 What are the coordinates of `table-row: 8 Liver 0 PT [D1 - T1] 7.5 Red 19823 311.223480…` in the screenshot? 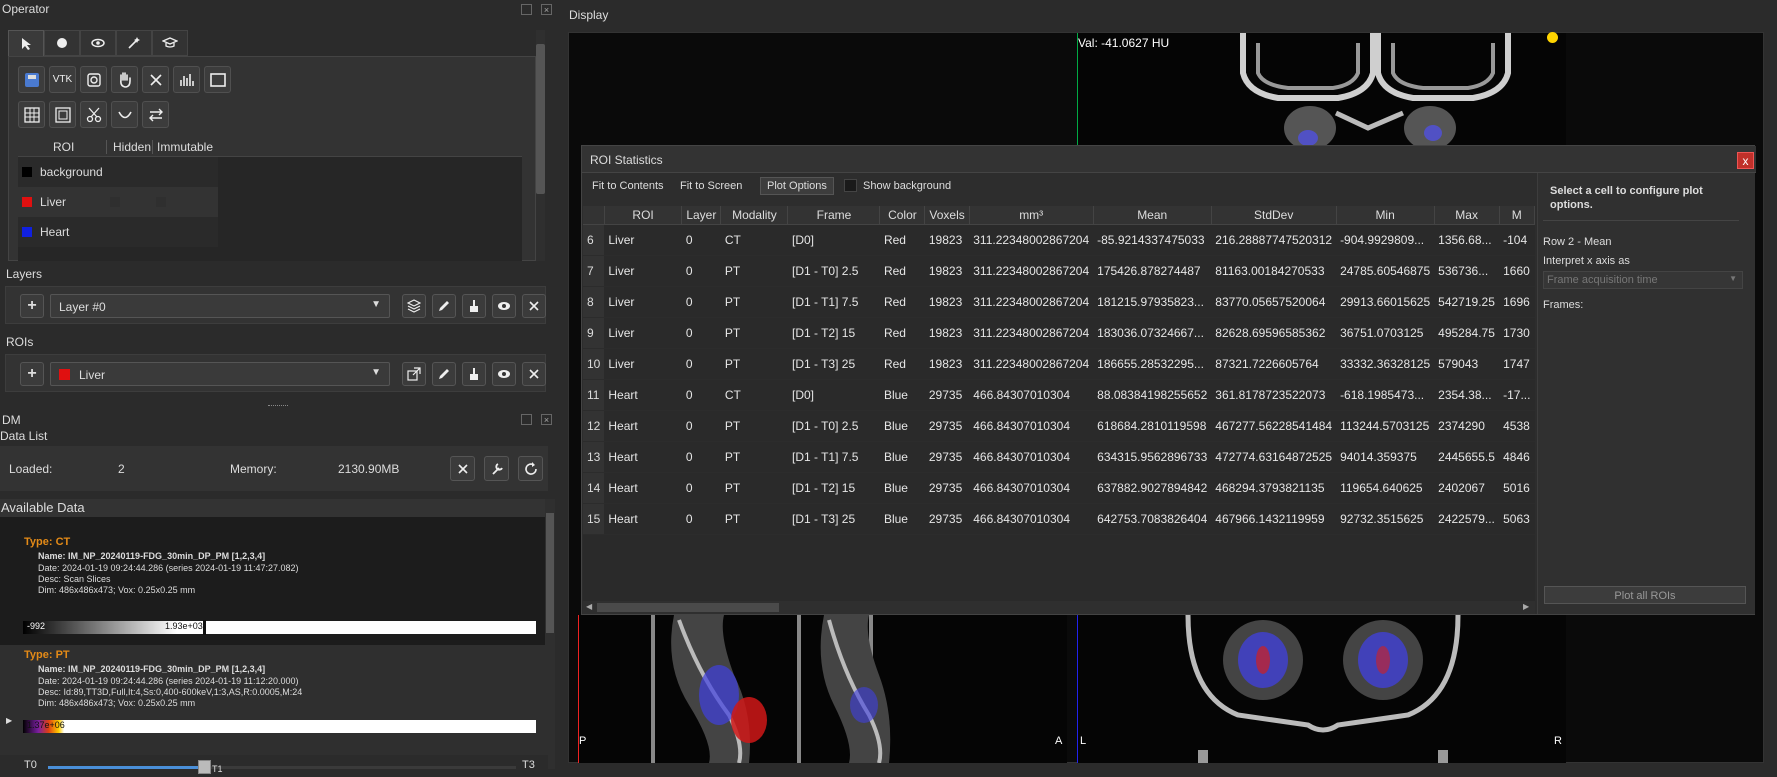 It's located at (1059, 302).